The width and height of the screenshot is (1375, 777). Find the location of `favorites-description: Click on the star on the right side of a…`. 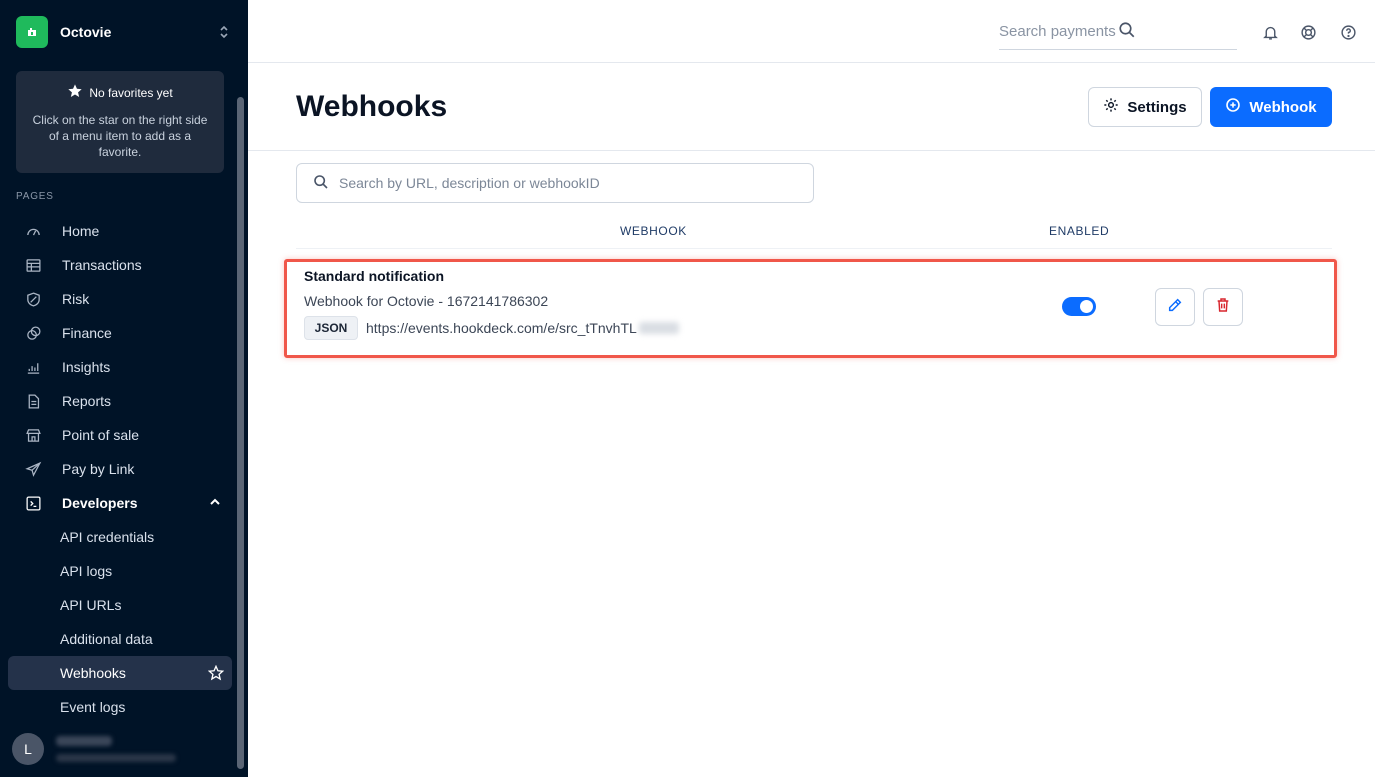

favorites-description: Click on the star on the right side of a… is located at coordinates (120, 136).